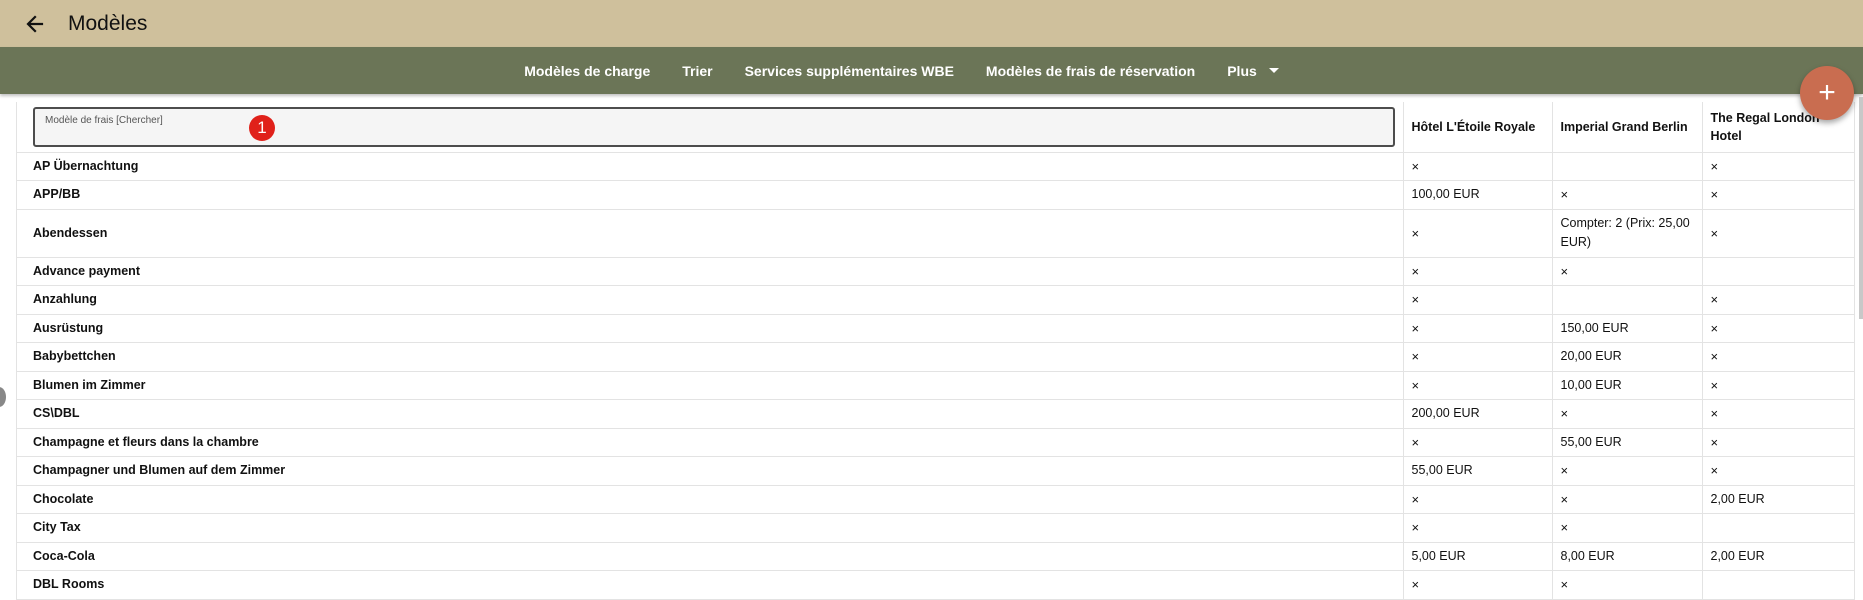 This screenshot has width=1863, height=600. I want to click on table-row: Chocolate × × 2,00 EUR, so click(936, 499).